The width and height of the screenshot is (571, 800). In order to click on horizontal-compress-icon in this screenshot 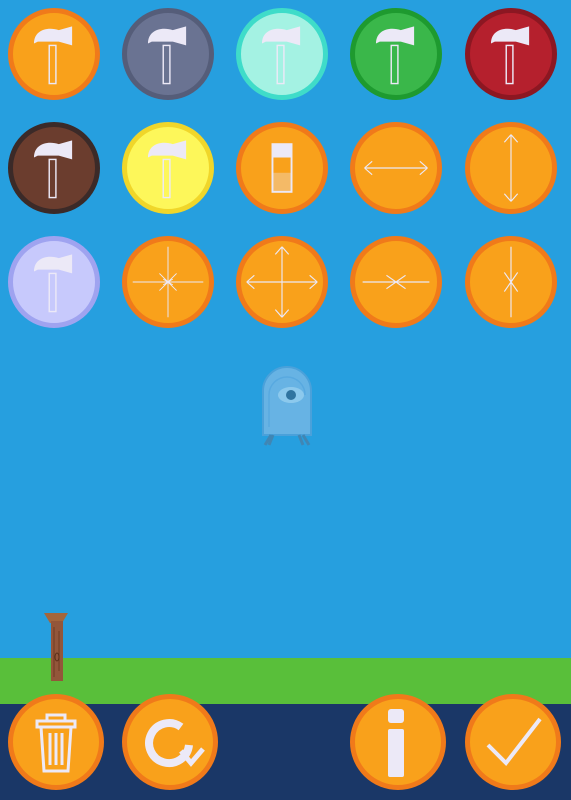, I will do `click(396, 282)`.